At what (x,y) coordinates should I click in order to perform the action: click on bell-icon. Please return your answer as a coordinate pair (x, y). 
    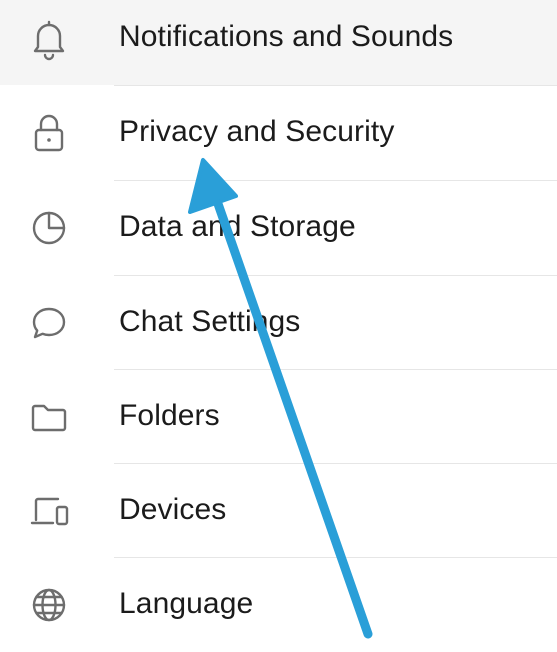
    Looking at the image, I should click on (49, 38).